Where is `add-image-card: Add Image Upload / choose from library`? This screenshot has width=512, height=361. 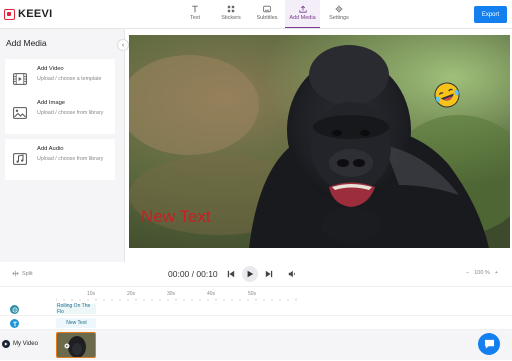 add-image-card: Add Image Upload / choose from library is located at coordinates (60, 113).